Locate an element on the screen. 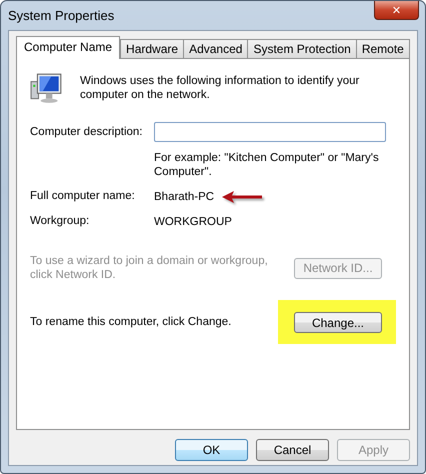  intro-text: Windows uses the following information to identify your computer on the network. is located at coordinates (220, 88).